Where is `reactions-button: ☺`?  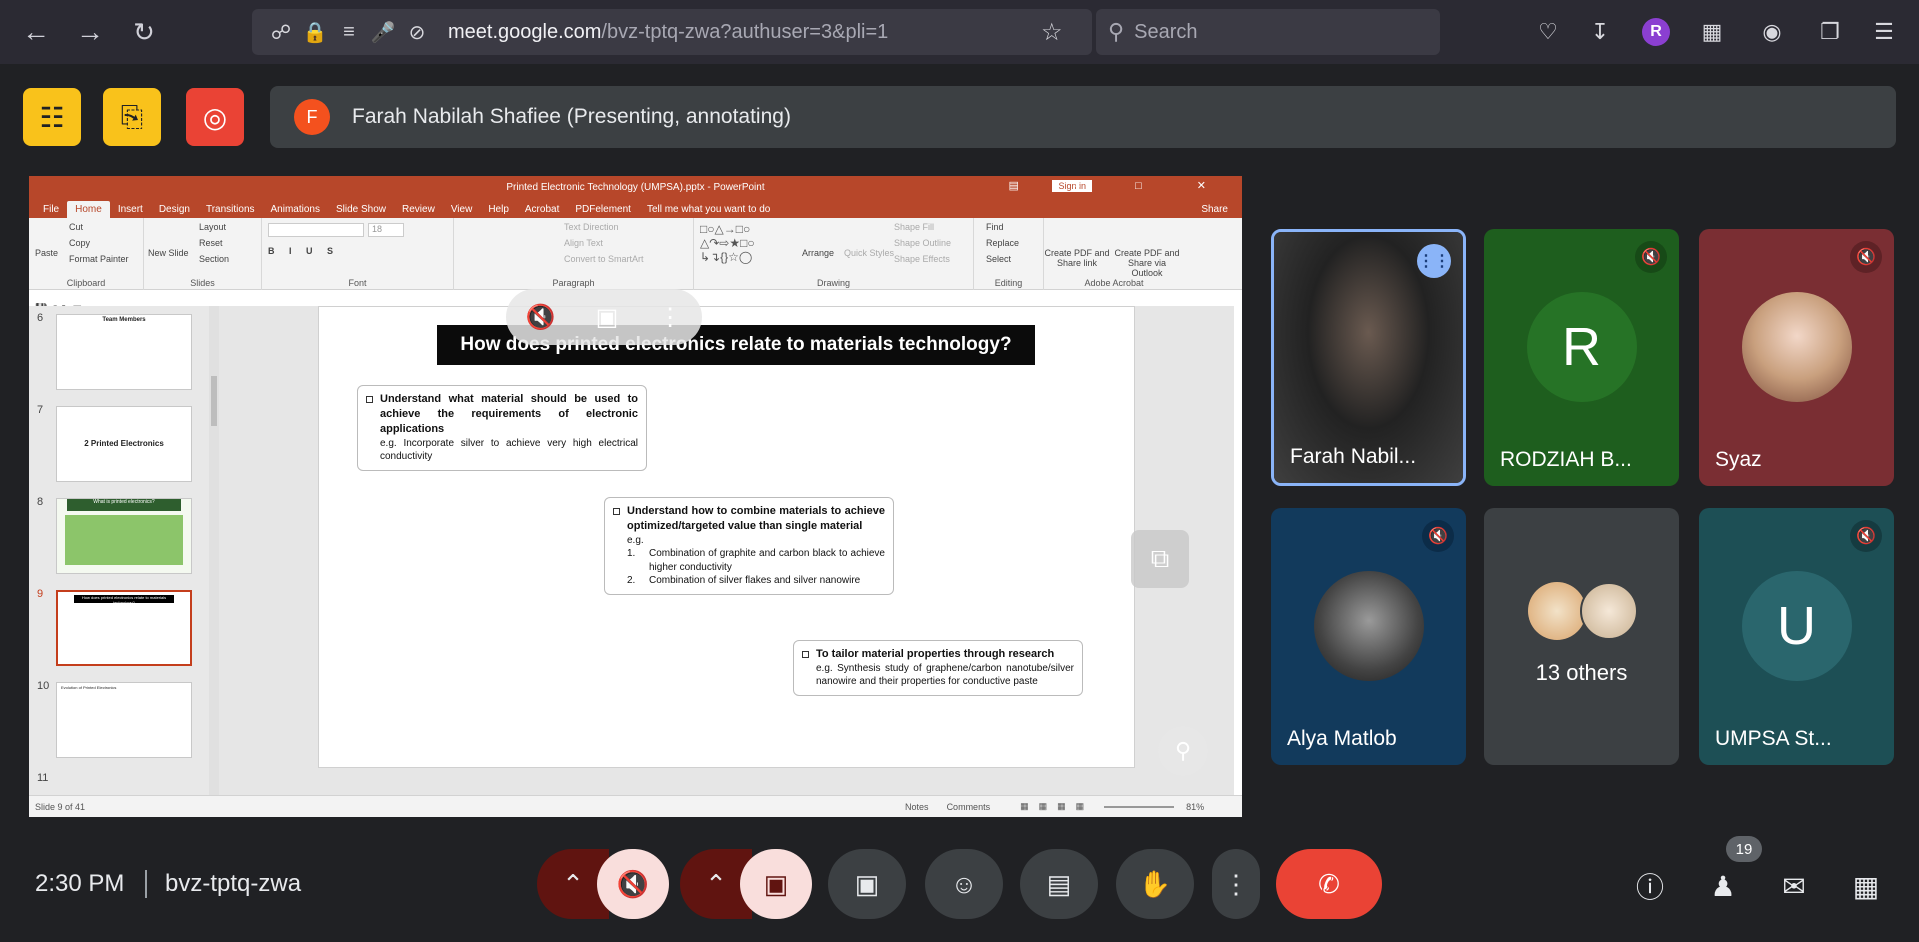
reactions-button: ☺ is located at coordinates (964, 884).